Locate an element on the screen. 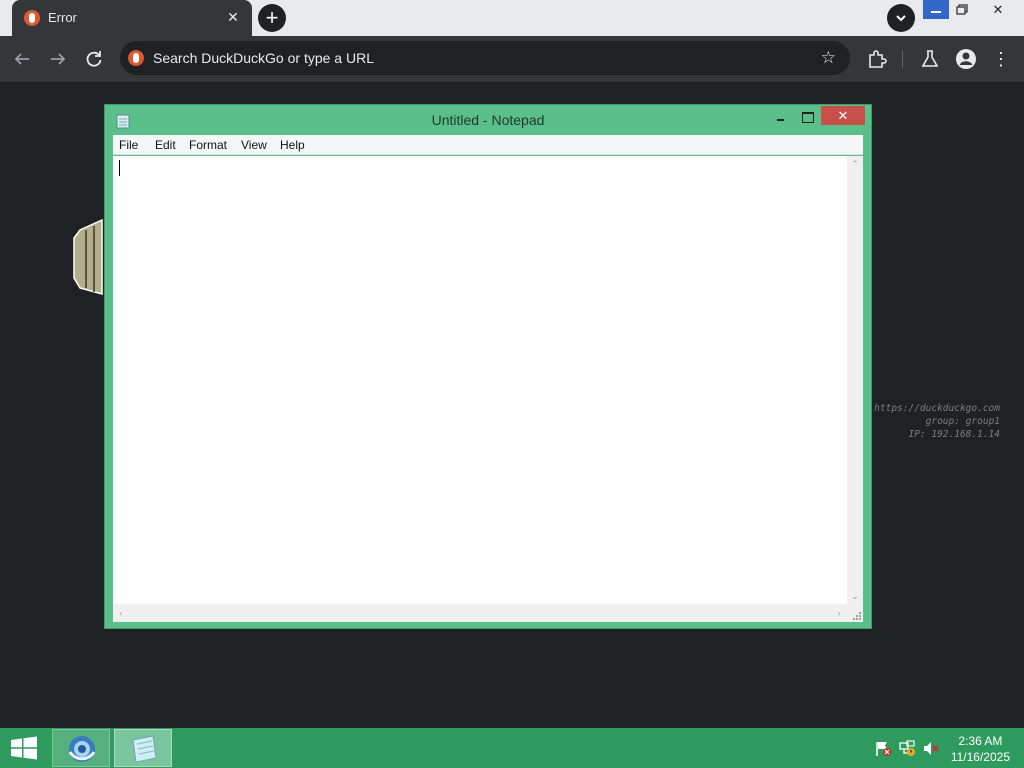 This screenshot has width=1024, height=768. taskbar-browser-app is located at coordinates (81, 748).